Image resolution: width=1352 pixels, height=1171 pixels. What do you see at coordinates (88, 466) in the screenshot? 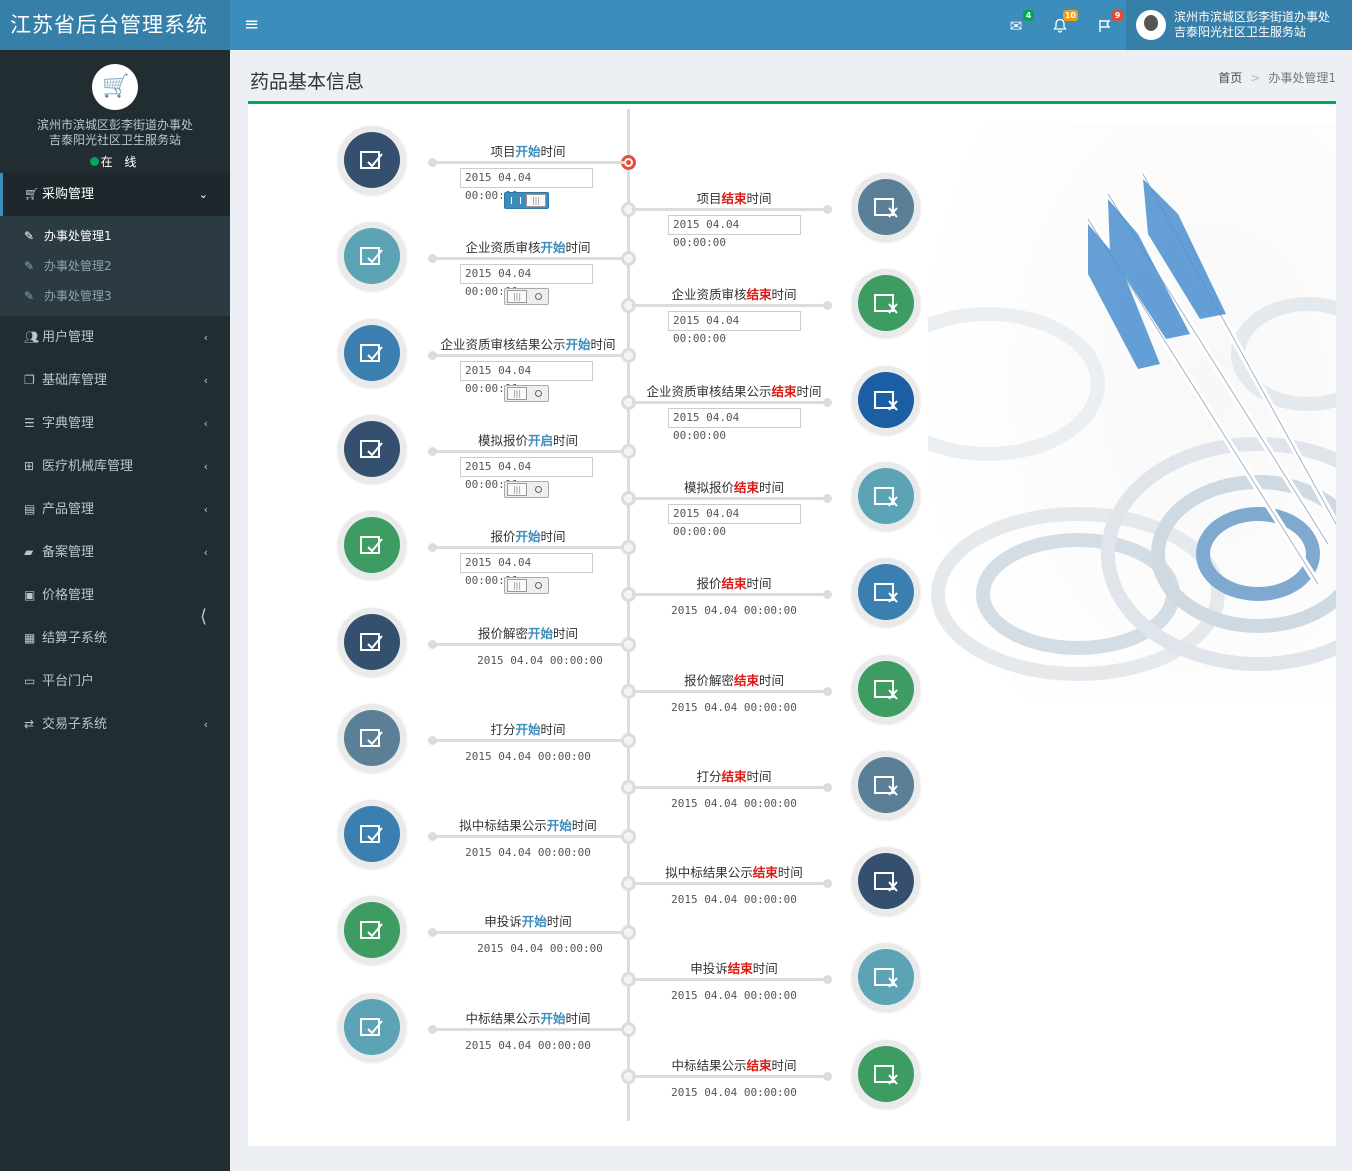
I see `sidebar-item-label: 医疗机械库管理` at bounding box center [88, 466].